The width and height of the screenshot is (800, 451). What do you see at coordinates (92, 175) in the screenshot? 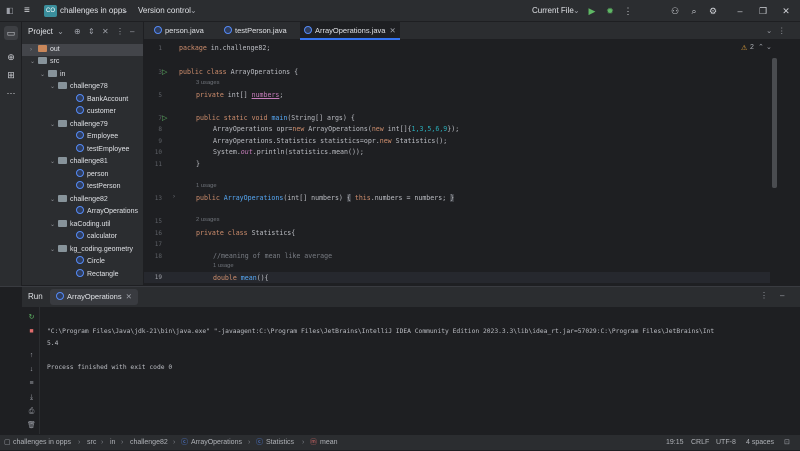
I see `tree-item-person: person` at bounding box center [92, 175].